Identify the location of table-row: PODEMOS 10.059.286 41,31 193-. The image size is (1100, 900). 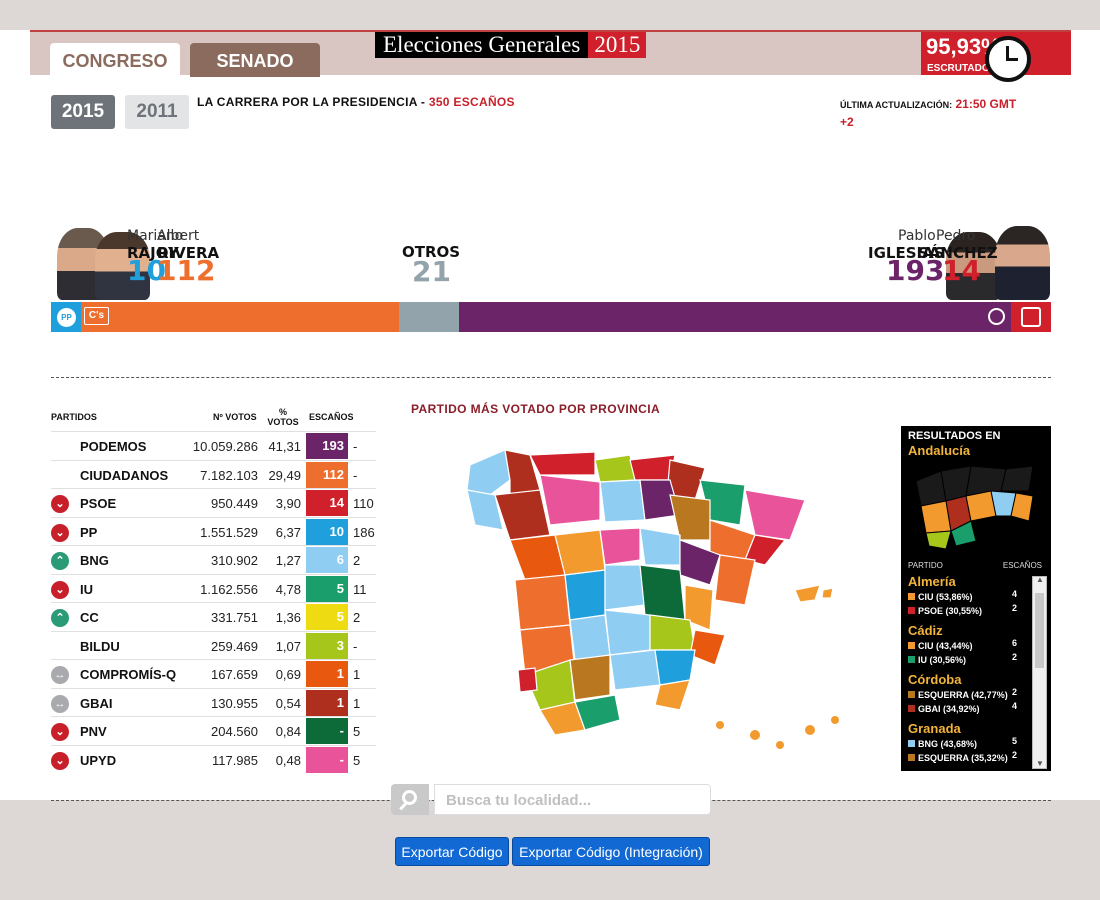
(213, 445).